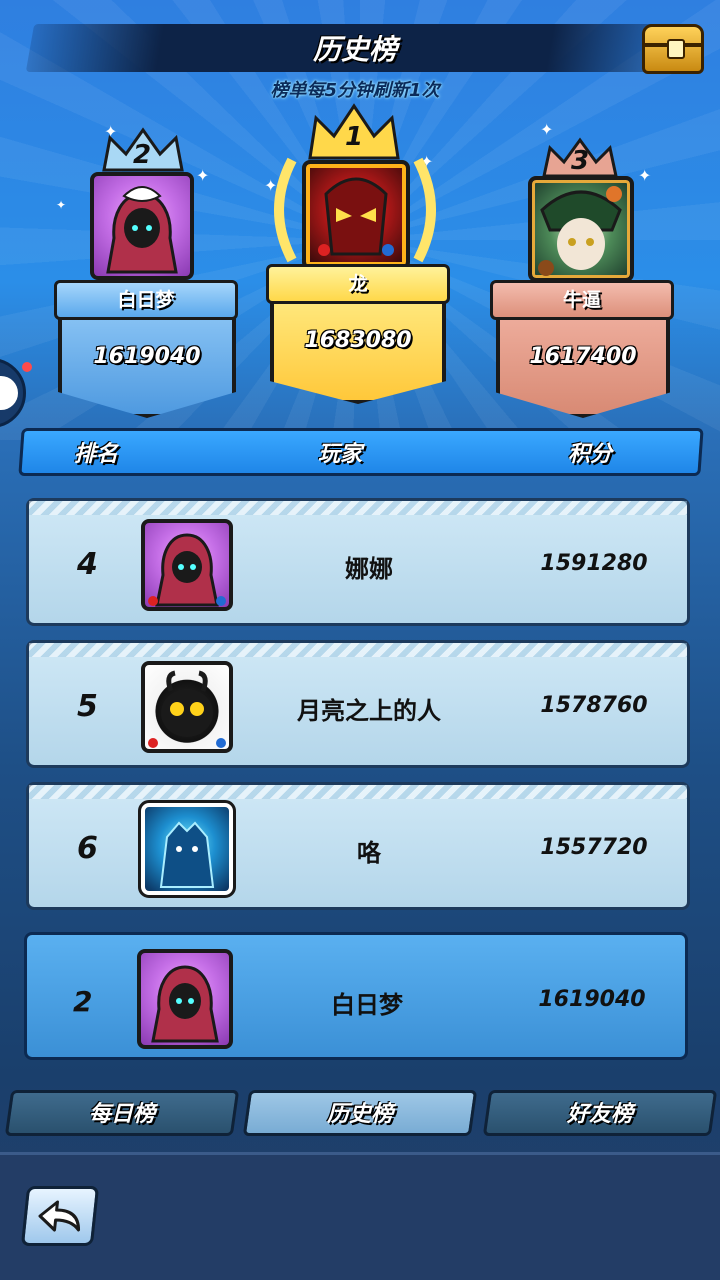 Image resolution: width=720 pixels, height=1280 pixels. I want to click on back-button, so click(60, 1216).